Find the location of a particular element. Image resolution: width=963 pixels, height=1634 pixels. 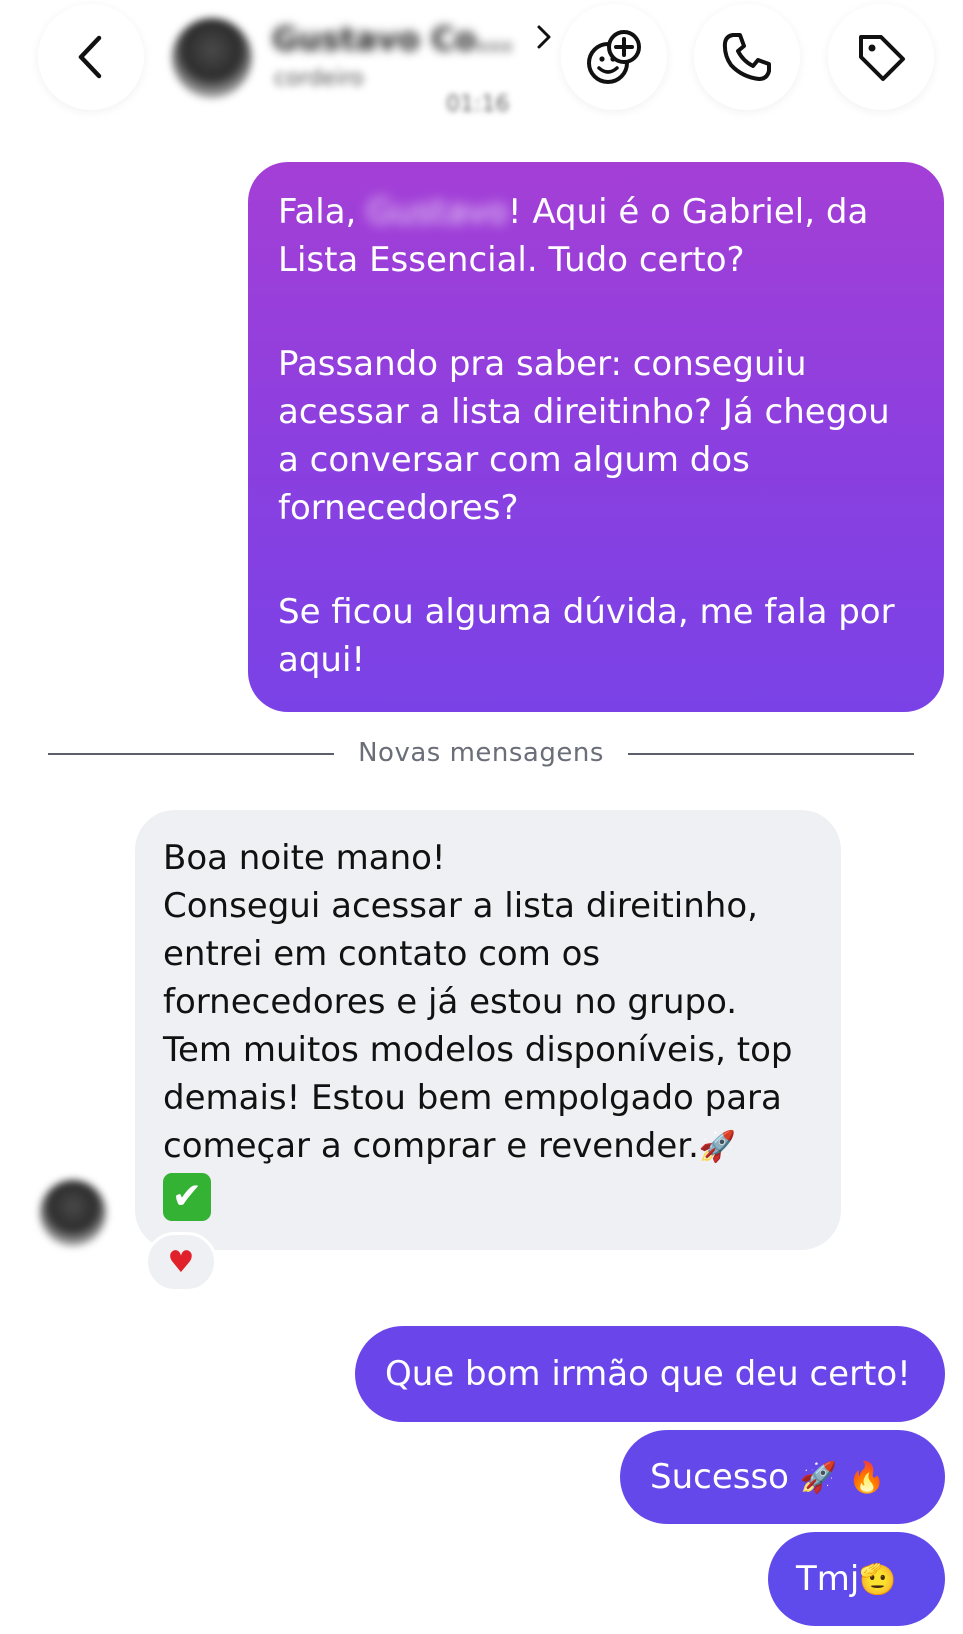

contact-status: cordeiro is located at coordinates (319, 78).